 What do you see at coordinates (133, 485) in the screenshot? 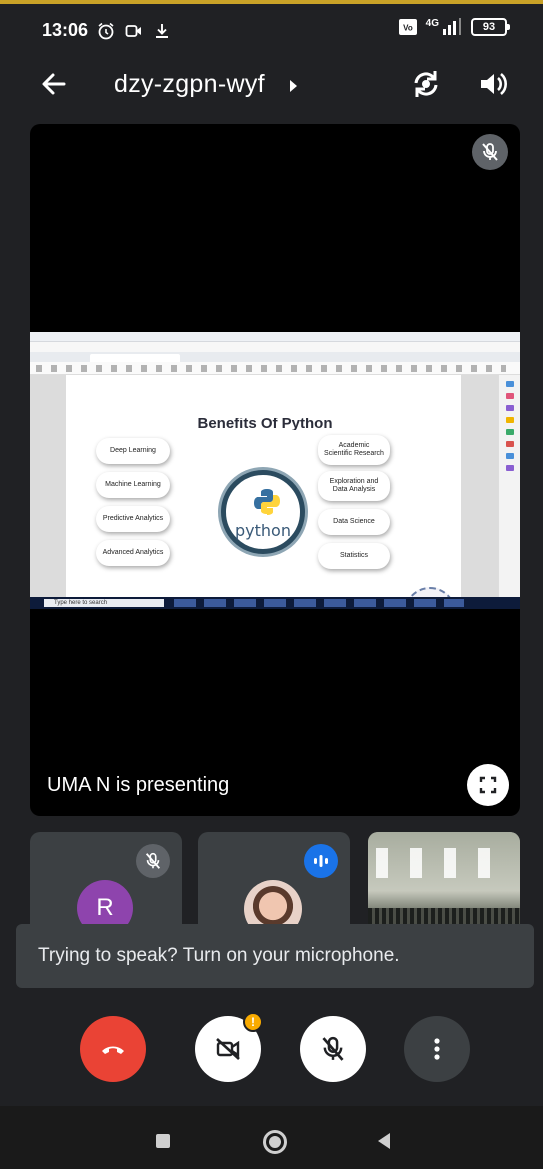
I see `slide-item-left-2: Machine Learning` at bounding box center [133, 485].